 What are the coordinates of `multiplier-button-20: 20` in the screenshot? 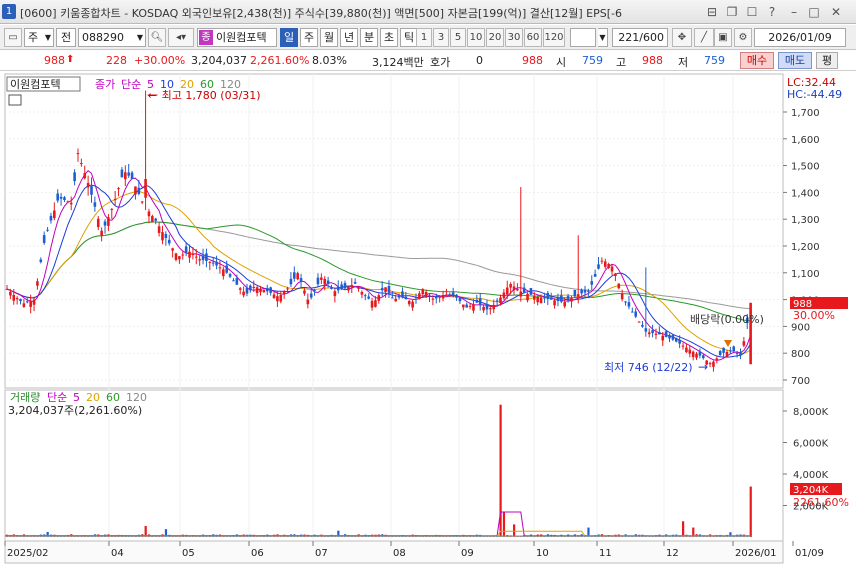 It's located at (495, 37).